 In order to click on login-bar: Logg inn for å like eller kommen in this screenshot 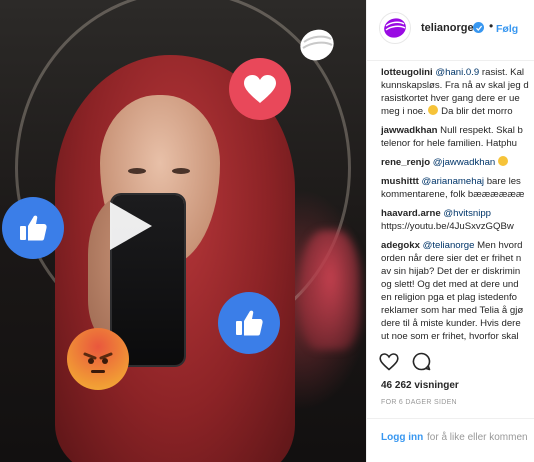, I will do `click(450, 440)`.